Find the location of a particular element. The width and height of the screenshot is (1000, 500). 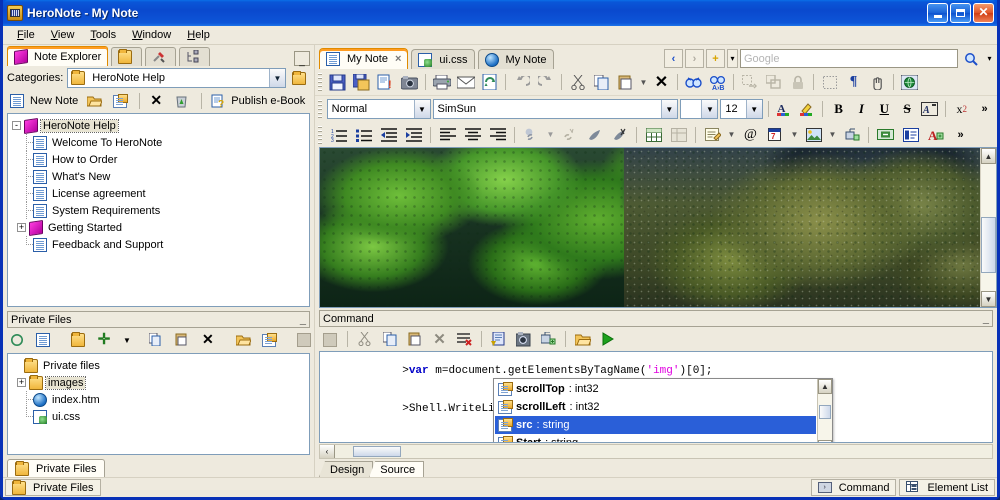

insert-field-button is located at coordinates (749, 82).